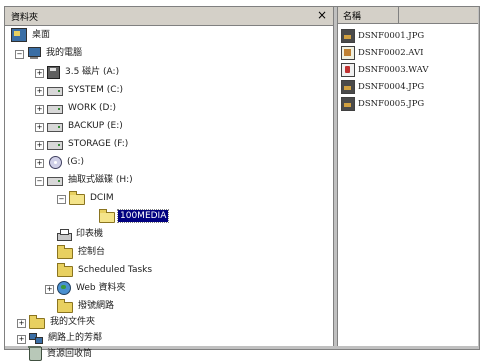 The height and width of the screenshot is (362, 482). Describe the element at coordinates (53, 72) in the screenshot. I see `floppy-icon` at that location.